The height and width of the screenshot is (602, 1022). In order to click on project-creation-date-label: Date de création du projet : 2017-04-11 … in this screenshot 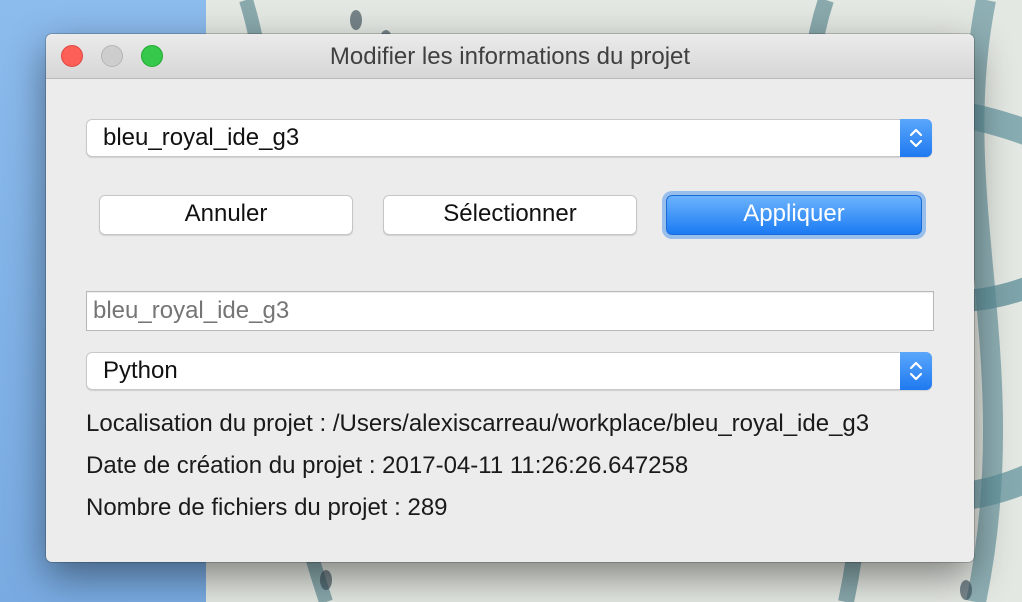, I will do `click(387, 465)`.